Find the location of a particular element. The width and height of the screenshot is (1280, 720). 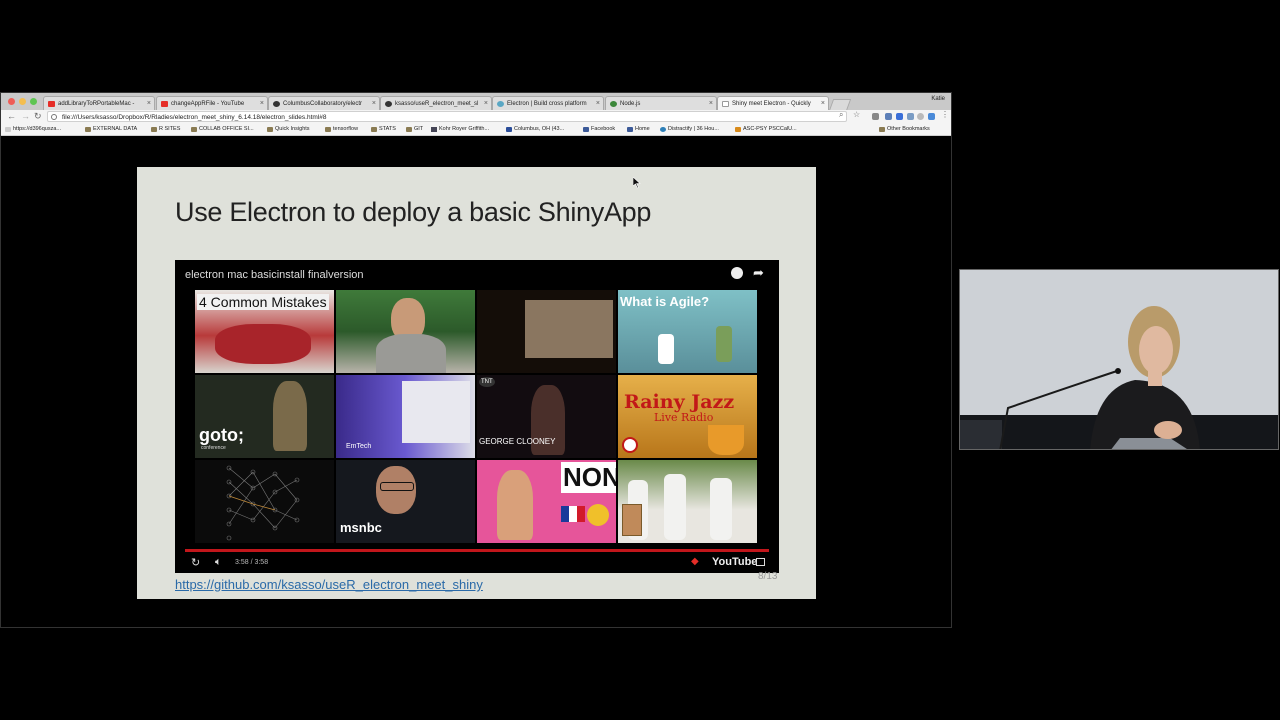

tab-user-electron: ksasso/useR_electron_meet_sl × is located at coordinates (436, 103).